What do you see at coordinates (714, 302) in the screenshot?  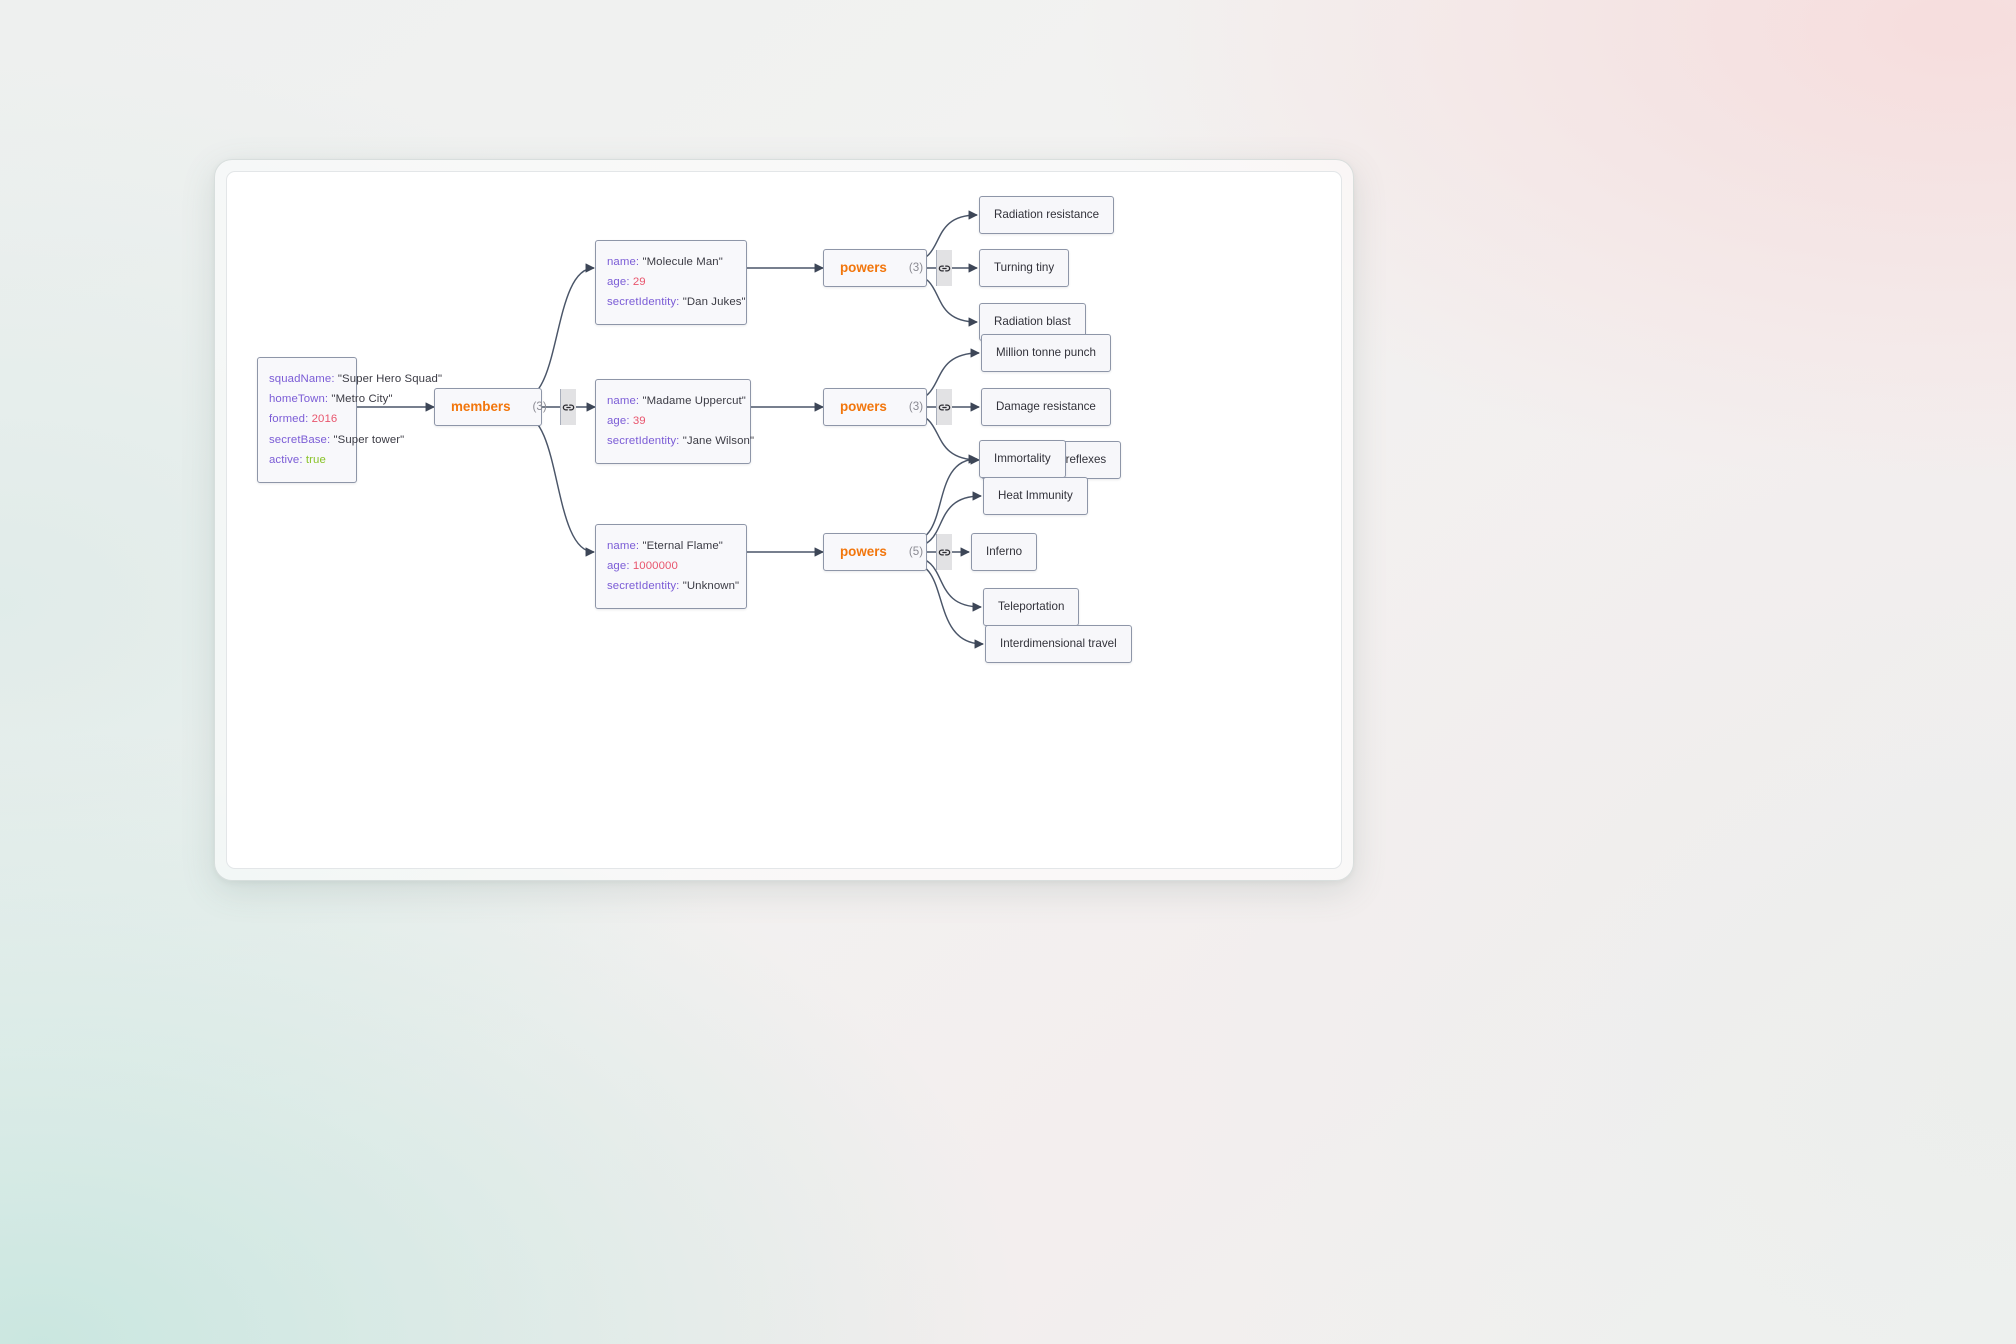 I see `member-0-value-2: "Dan Jukes"` at bounding box center [714, 302].